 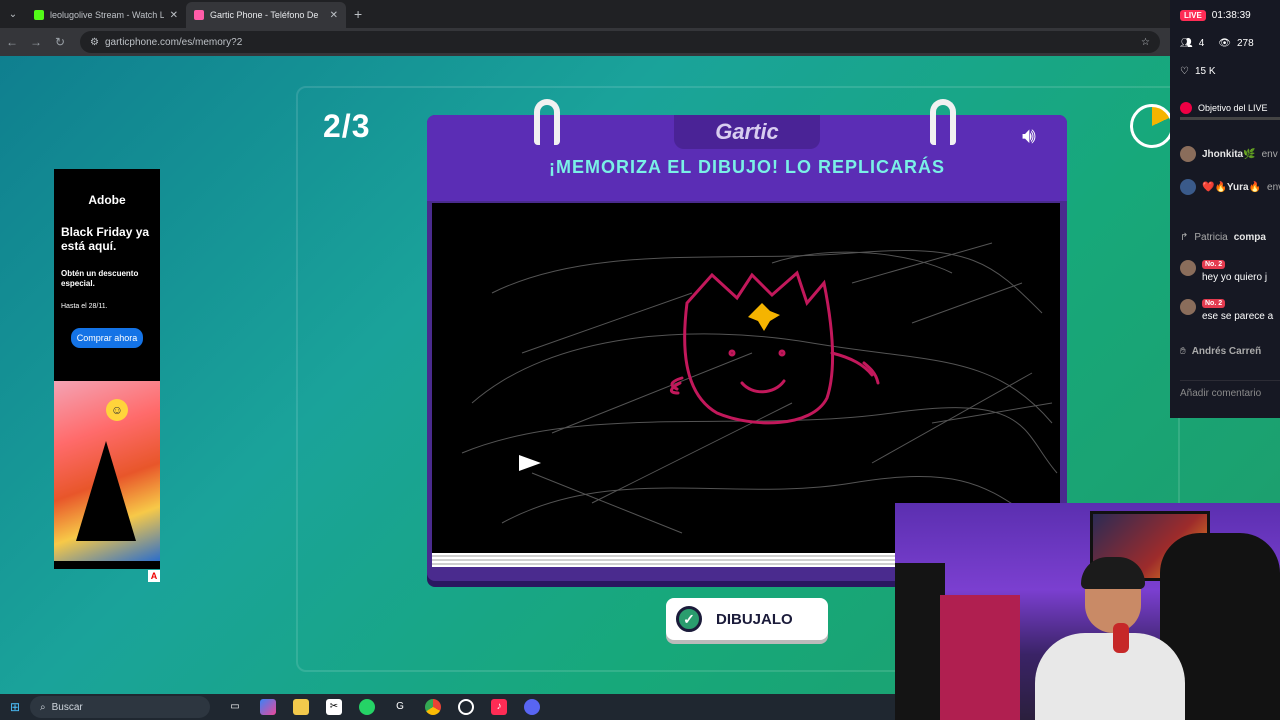 I want to click on ad-subtext: Obtén un descuento especial., so click(x=100, y=278).